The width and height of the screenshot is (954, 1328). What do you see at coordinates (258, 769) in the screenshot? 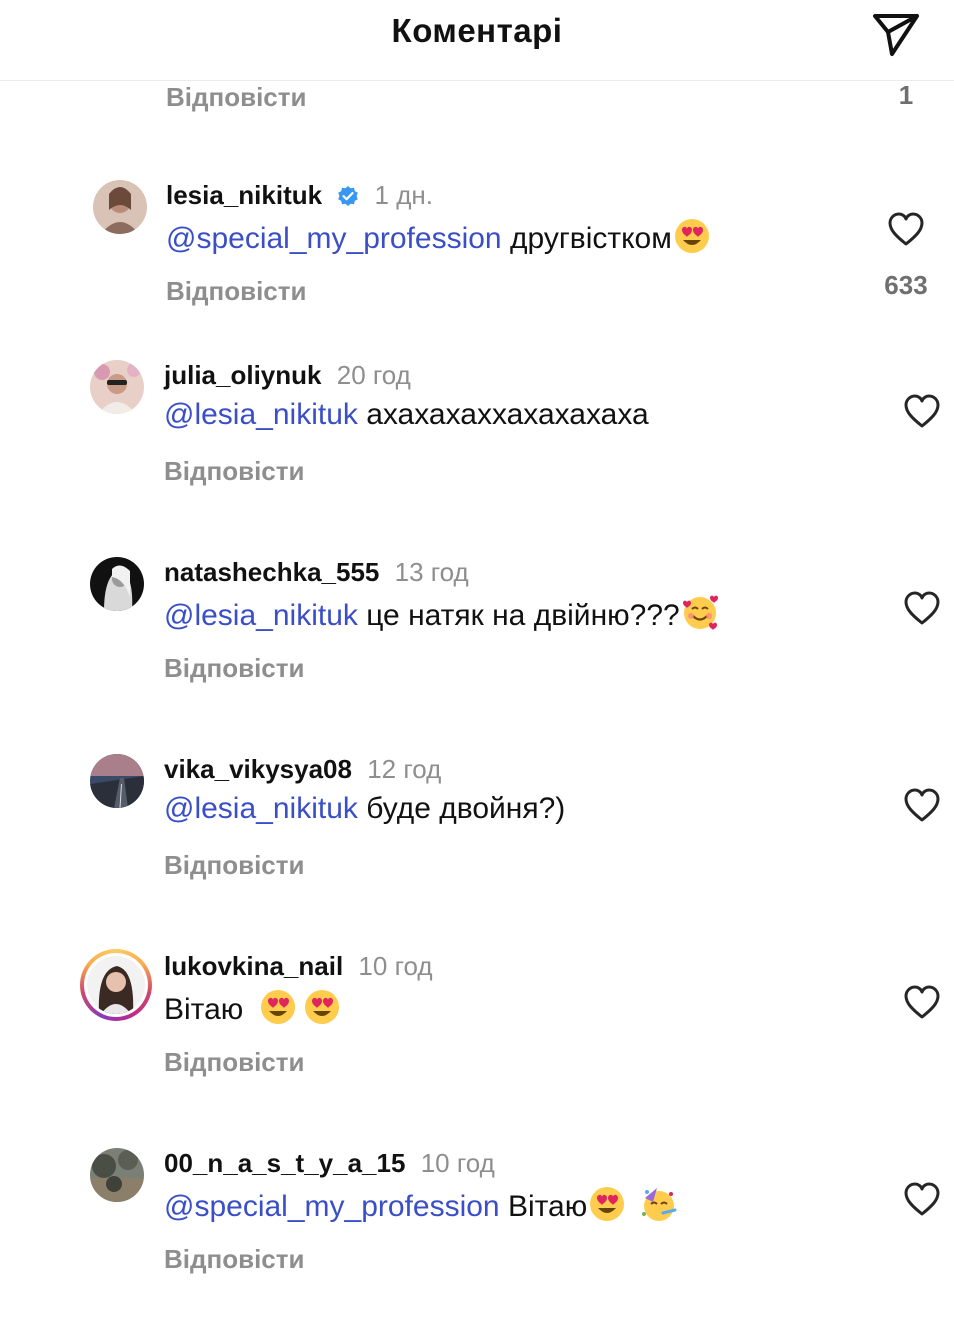
I see `username: vika_vikysya08` at bounding box center [258, 769].